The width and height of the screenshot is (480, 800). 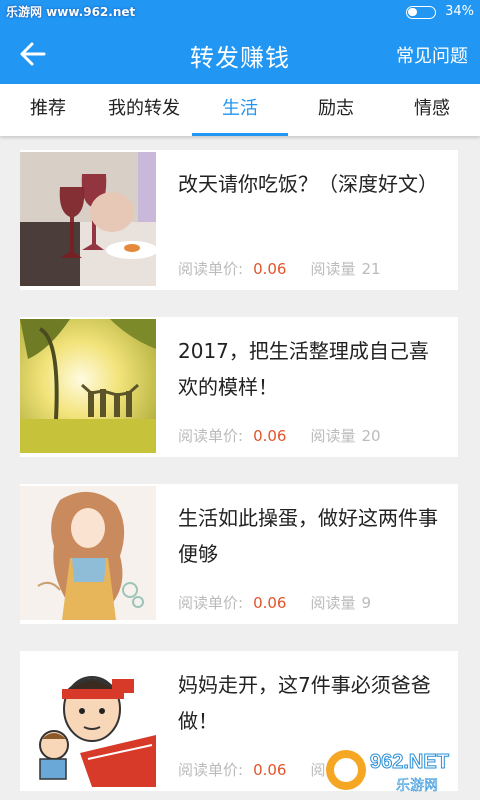 I want to click on tab-recommend: 推荐, so click(x=48, y=110).